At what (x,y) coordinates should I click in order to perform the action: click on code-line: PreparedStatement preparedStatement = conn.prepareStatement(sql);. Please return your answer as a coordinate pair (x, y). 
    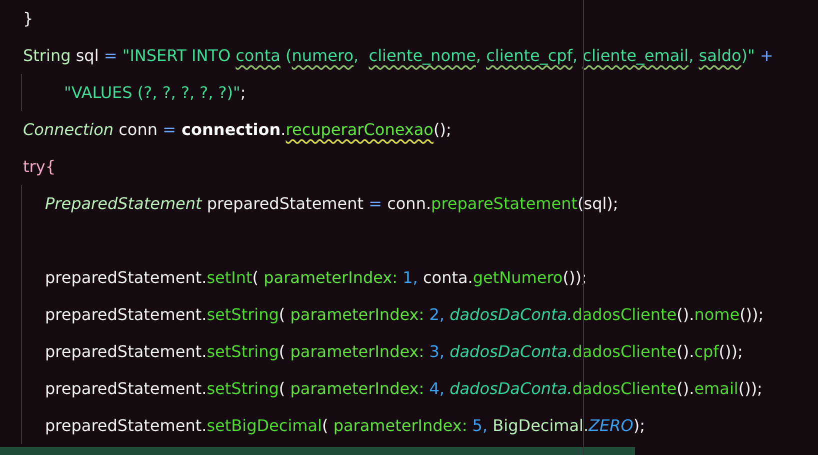
    Looking at the image, I should click on (331, 204).